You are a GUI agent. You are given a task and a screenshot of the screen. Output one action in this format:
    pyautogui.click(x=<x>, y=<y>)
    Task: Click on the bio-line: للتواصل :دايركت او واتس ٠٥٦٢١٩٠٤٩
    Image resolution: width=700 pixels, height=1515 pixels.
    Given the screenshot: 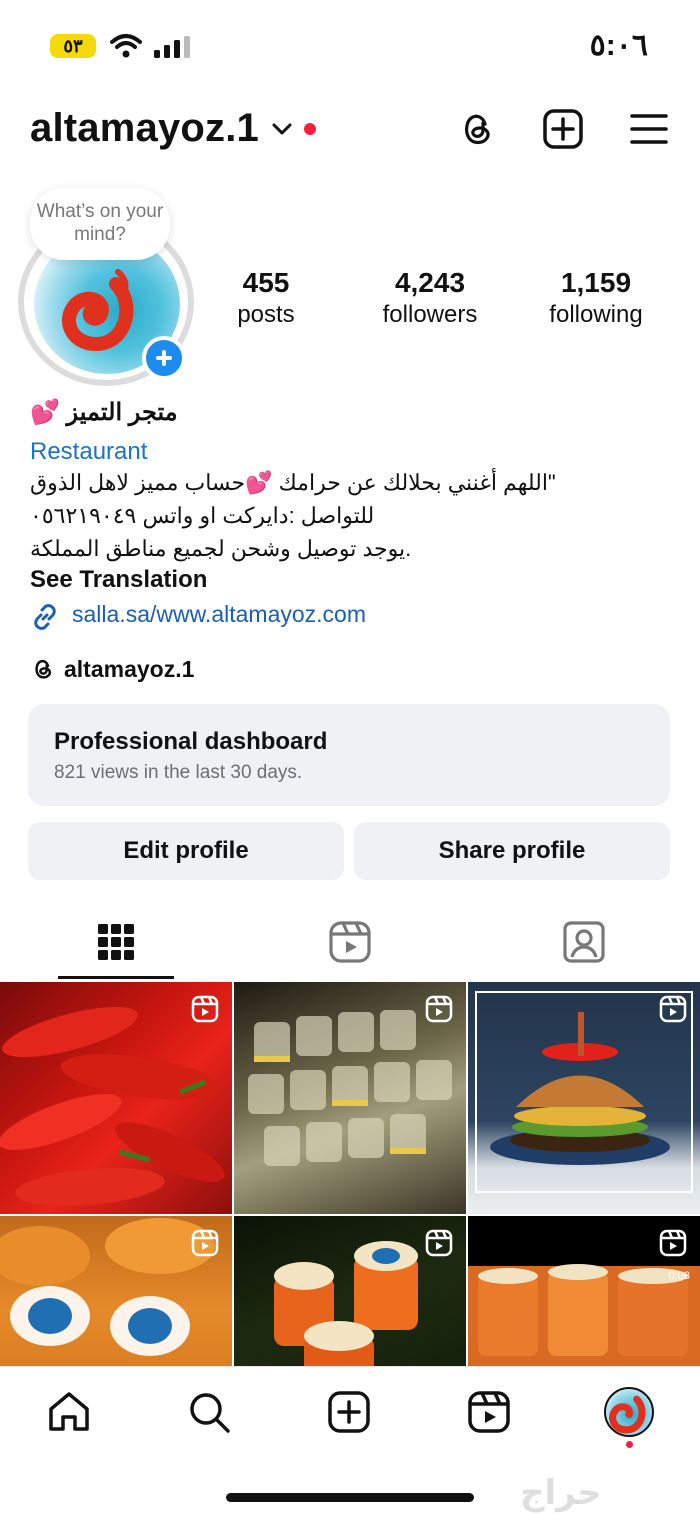 What is the action you would take?
    pyautogui.click(x=202, y=515)
    